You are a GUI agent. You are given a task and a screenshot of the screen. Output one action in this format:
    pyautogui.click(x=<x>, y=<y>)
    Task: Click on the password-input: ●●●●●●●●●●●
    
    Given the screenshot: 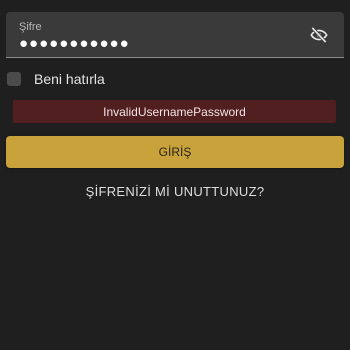 What is the action you would take?
    pyautogui.click(x=74, y=44)
    